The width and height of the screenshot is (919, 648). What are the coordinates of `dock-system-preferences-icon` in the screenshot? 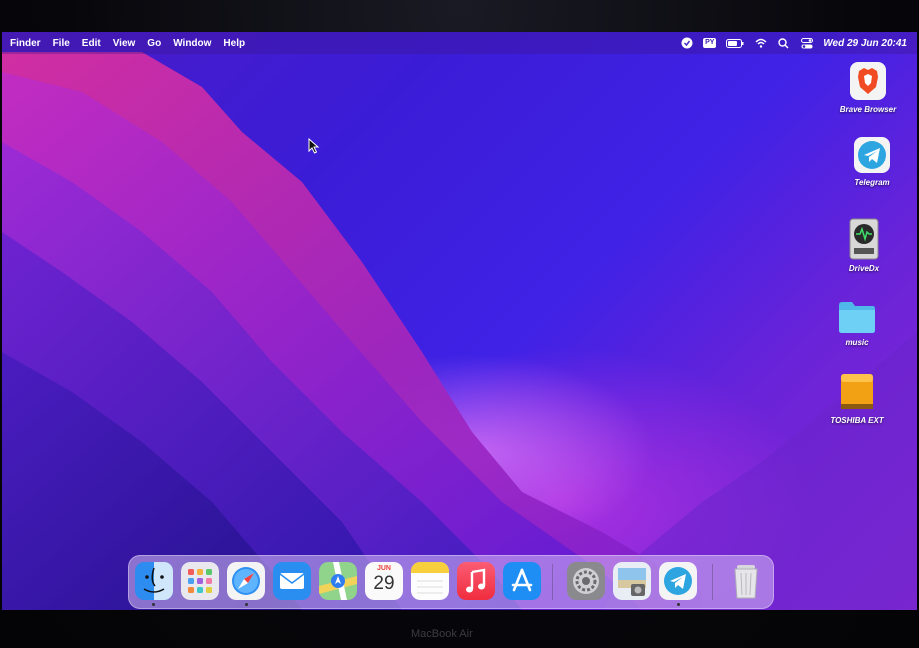 It's located at (586, 581).